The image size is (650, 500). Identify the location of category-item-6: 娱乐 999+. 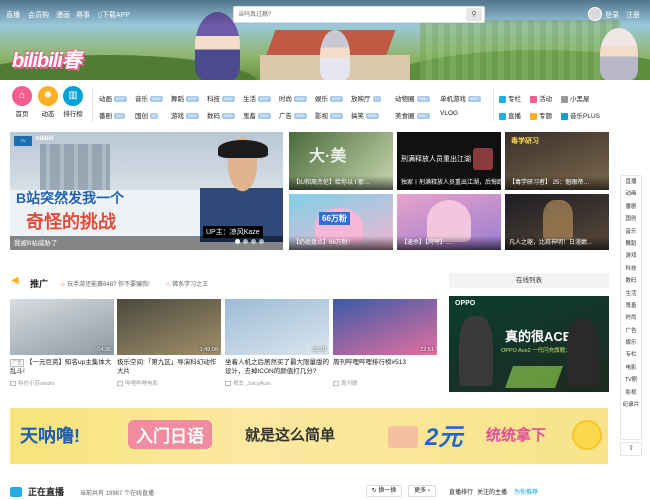
(329, 98).